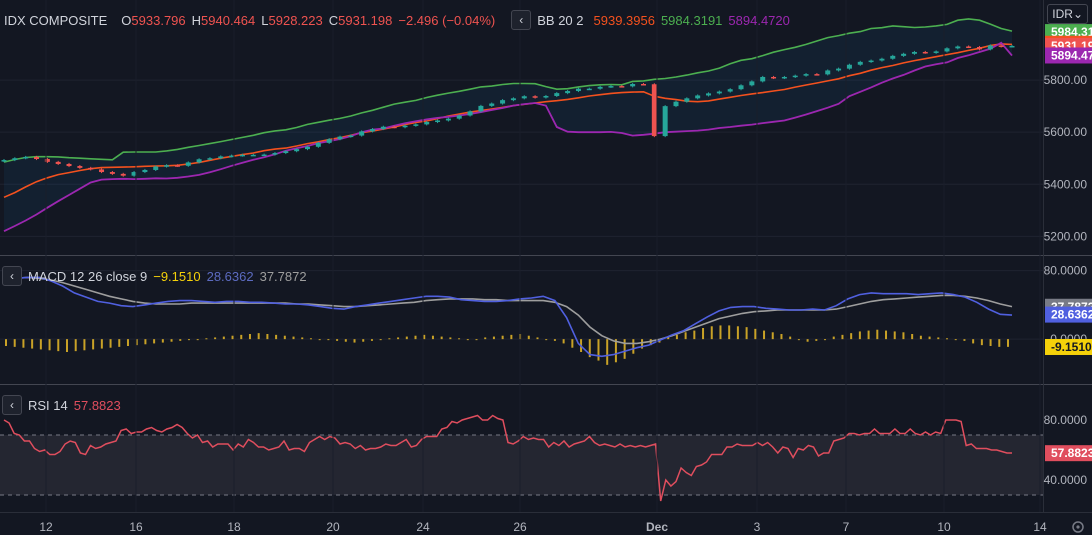 The image size is (1092, 535). Describe the element at coordinates (295, 20) in the screenshot. I see `low-value: 5928.223` at that location.